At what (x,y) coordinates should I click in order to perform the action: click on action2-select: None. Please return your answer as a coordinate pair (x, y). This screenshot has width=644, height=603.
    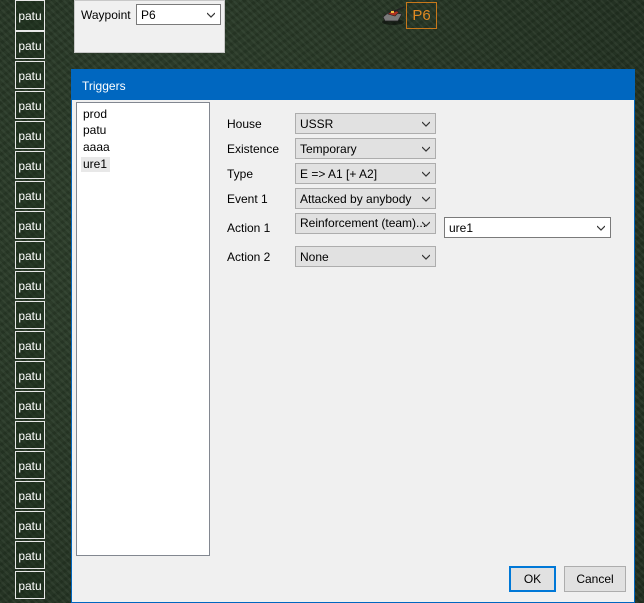
    Looking at the image, I should click on (365, 256).